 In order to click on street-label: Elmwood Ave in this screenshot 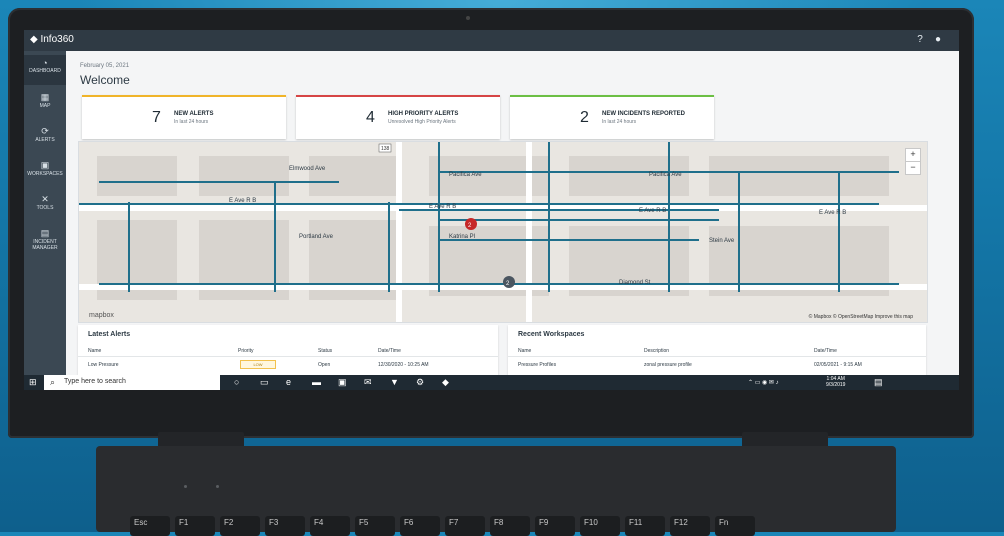, I will do `click(307, 169)`.